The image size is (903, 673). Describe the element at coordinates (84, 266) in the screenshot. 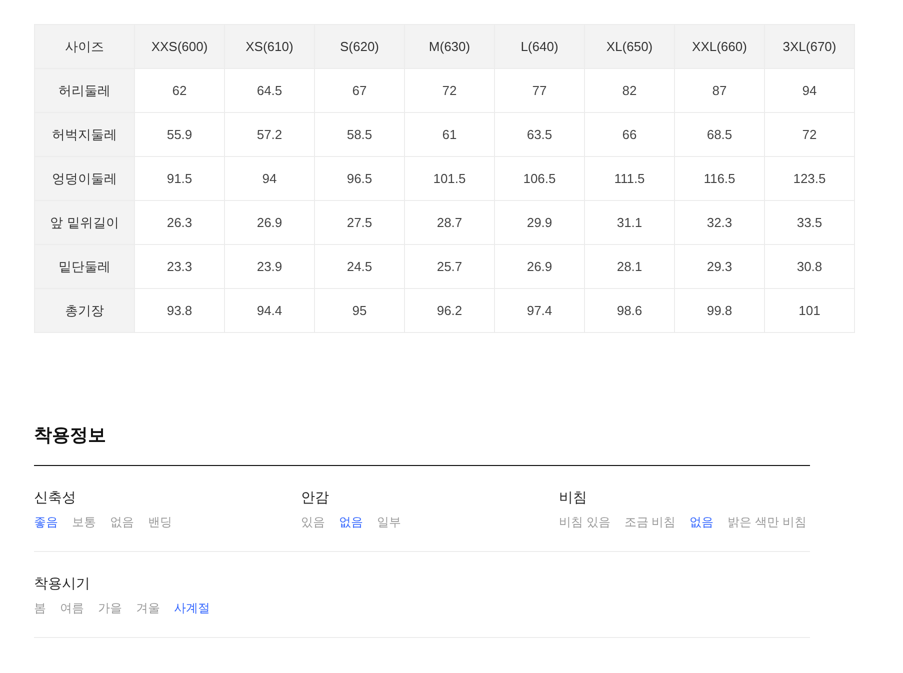

I see `row-header: 밑단둘레` at that location.